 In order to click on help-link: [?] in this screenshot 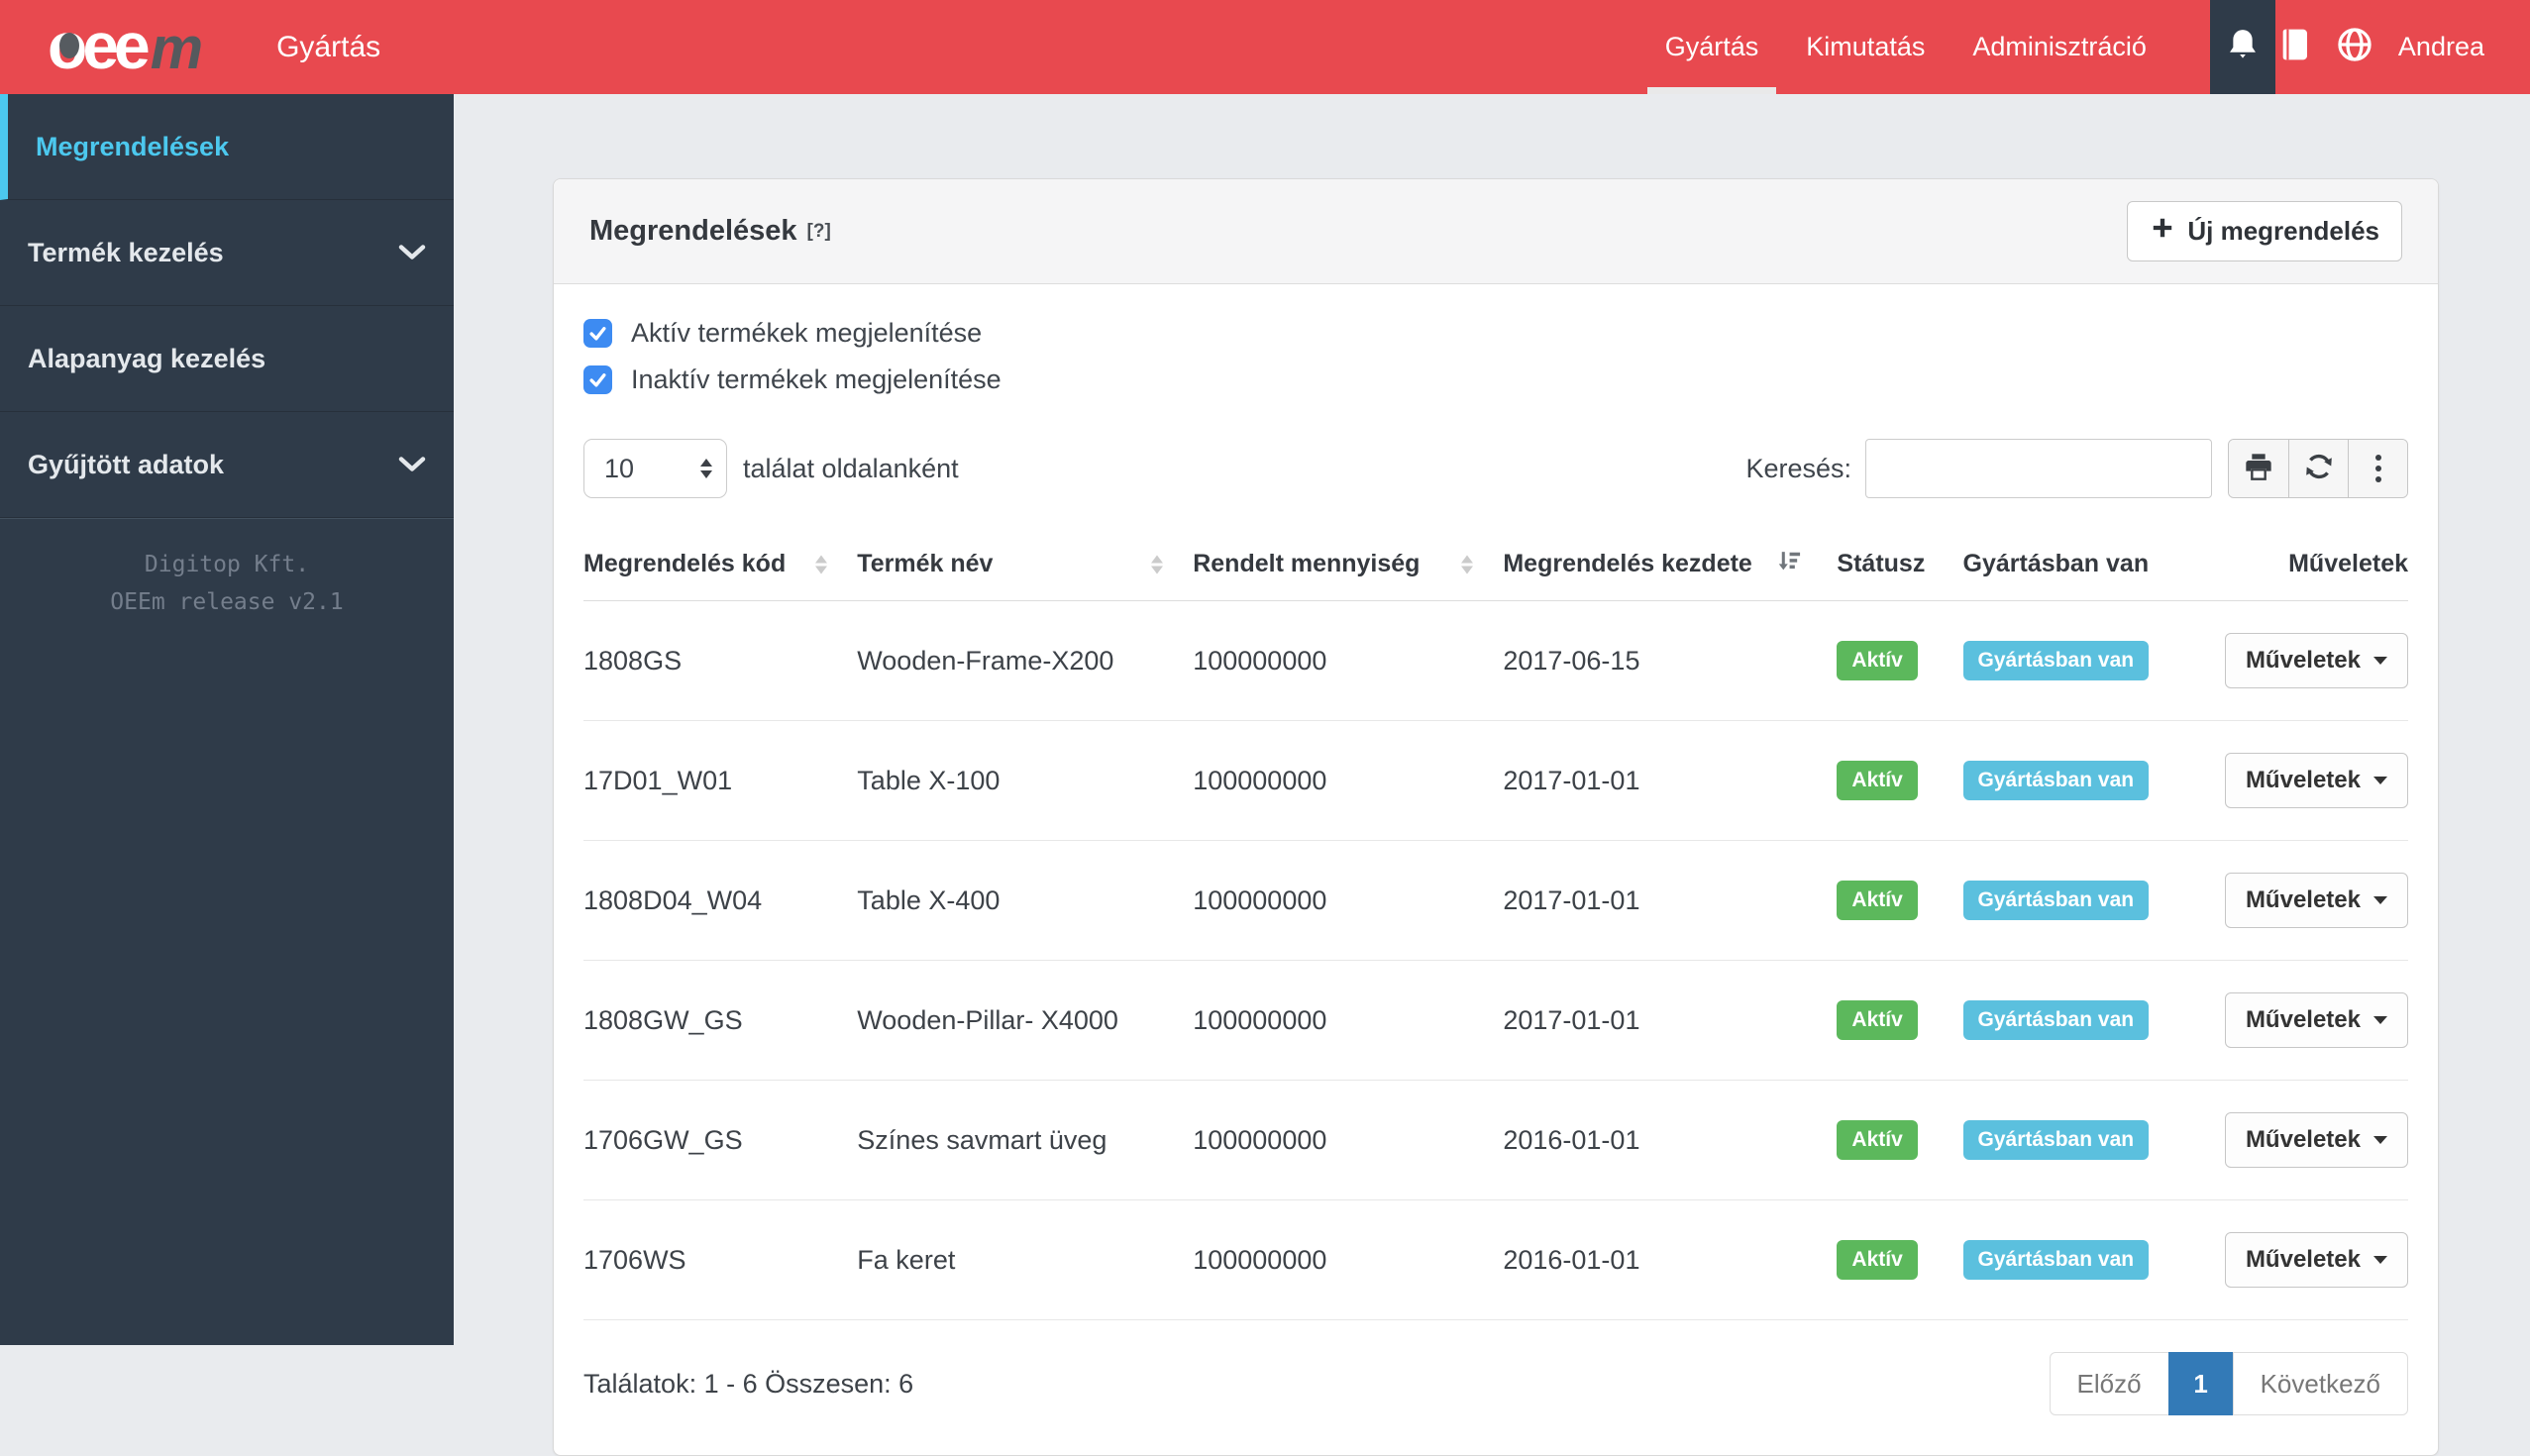, I will do `click(819, 232)`.